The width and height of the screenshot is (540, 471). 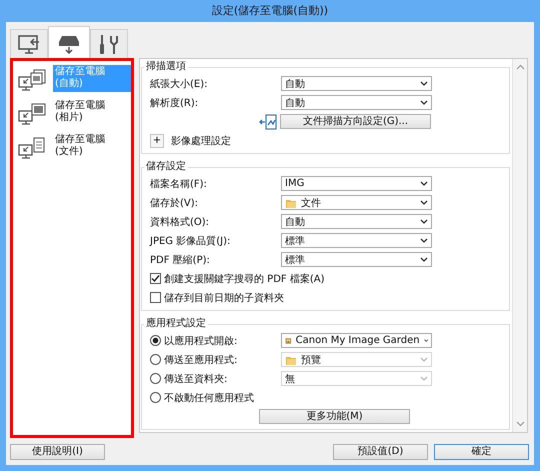 What do you see at coordinates (201, 360) in the screenshot?
I see `radio-label: 傳送至應用程式:` at bounding box center [201, 360].